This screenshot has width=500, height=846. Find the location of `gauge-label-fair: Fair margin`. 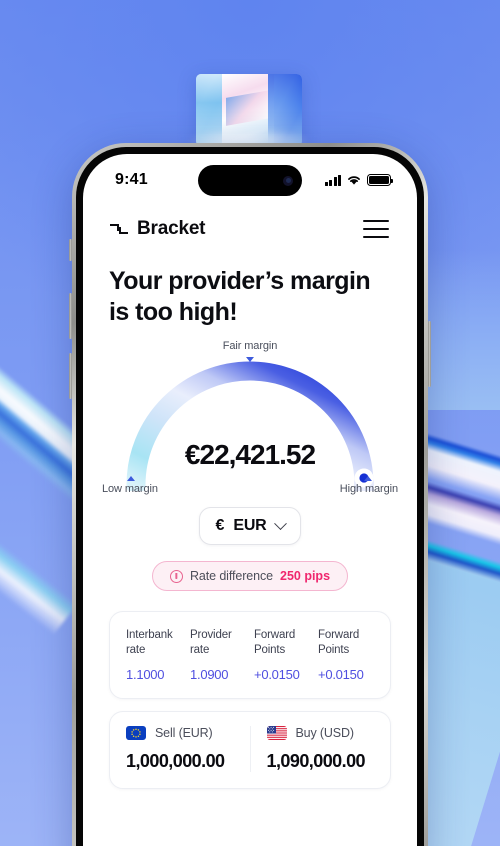

gauge-label-fair: Fair margin is located at coordinates (250, 346).